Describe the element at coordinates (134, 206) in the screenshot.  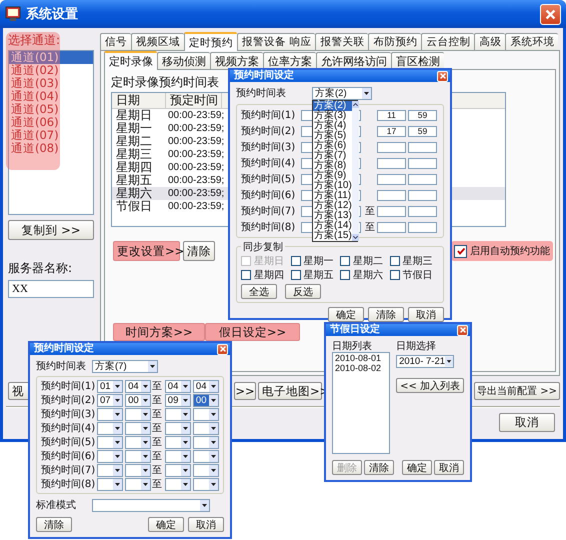
I see `table-cell-text: 节假日` at that location.